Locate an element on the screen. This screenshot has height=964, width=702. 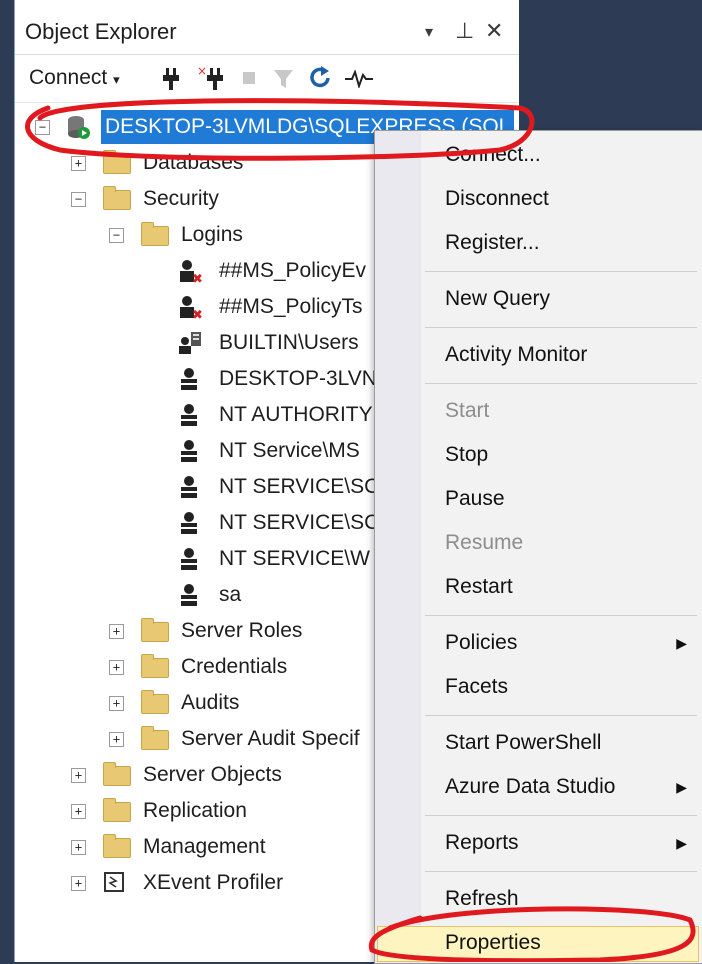
login-item: sa is located at coordinates (195, 595).